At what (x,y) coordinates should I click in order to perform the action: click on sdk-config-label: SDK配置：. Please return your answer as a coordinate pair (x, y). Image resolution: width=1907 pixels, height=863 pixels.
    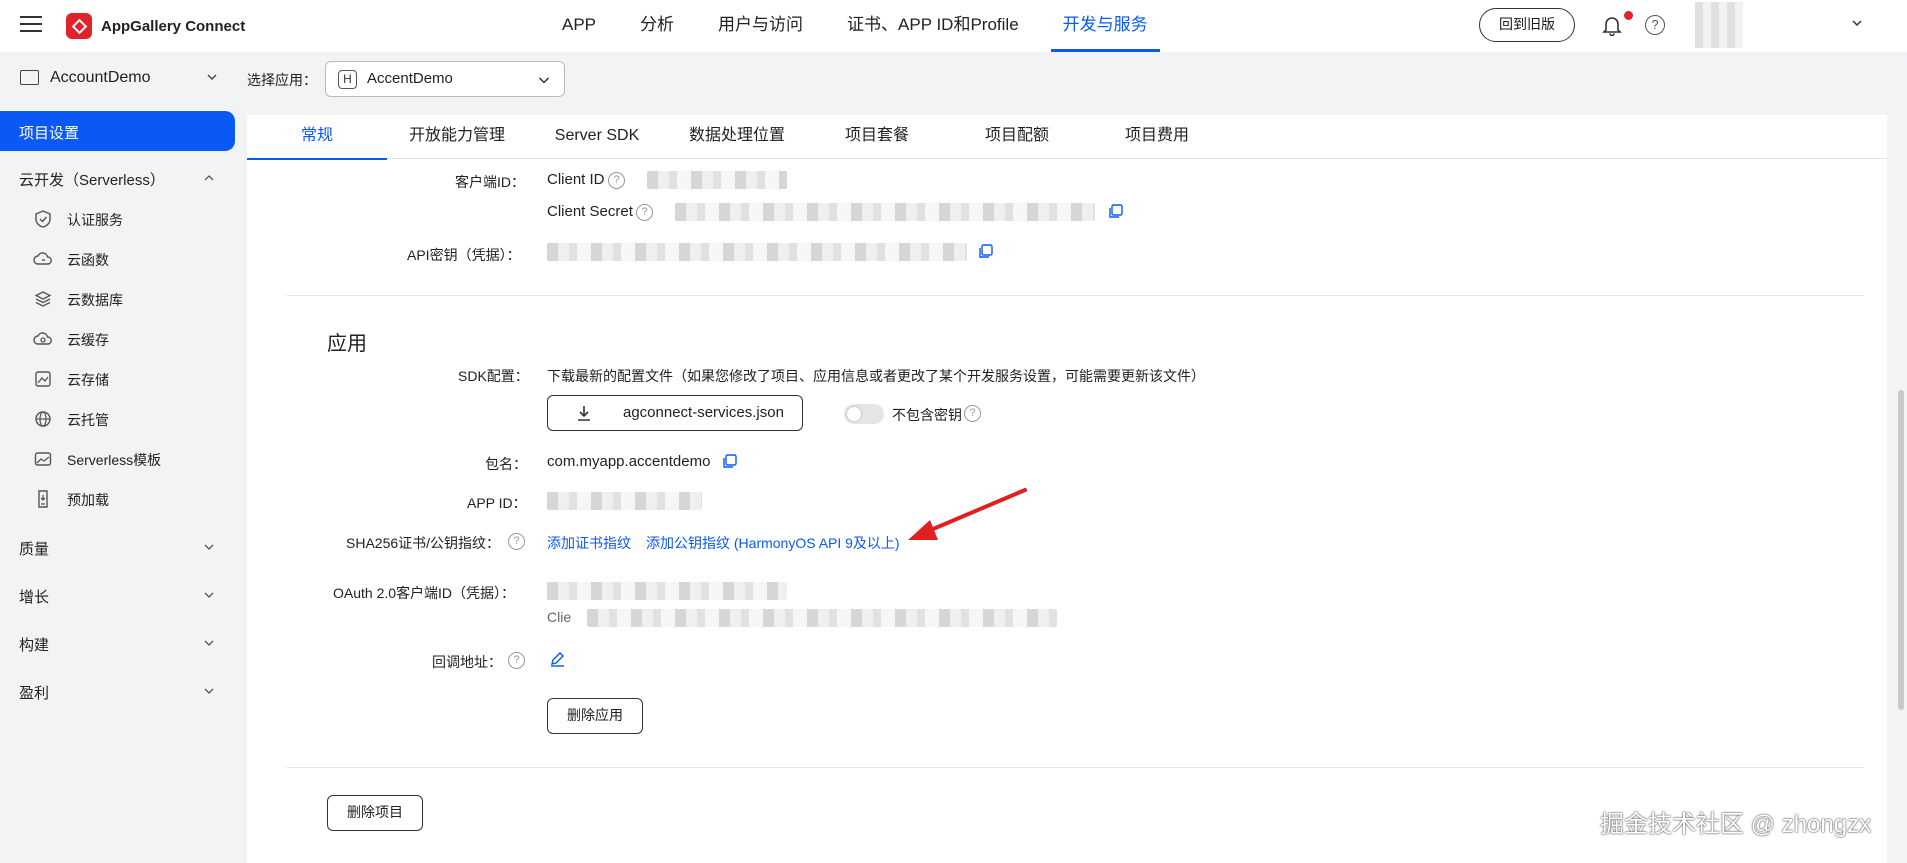
    Looking at the image, I should click on (493, 376).